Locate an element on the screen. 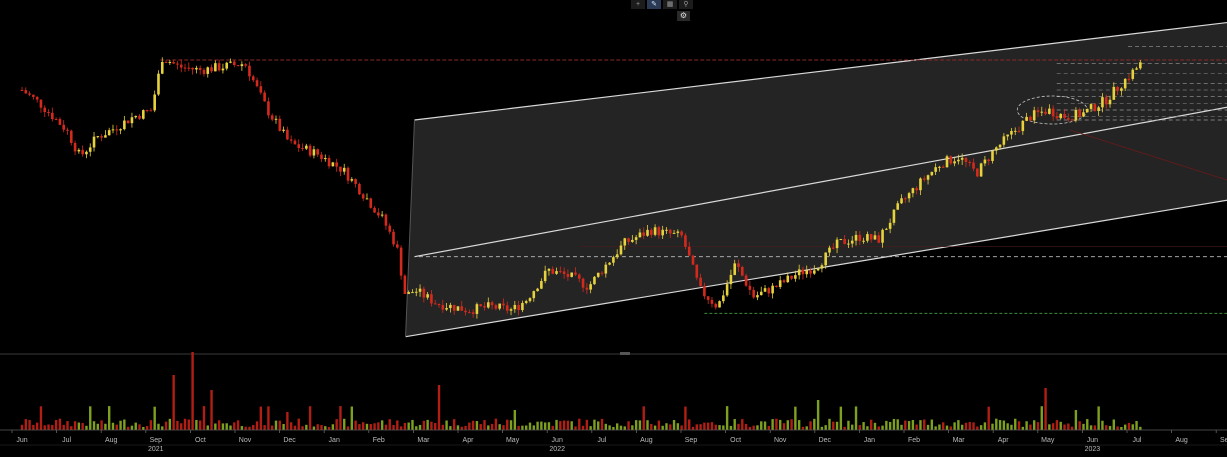  month-label-19: Jan is located at coordinates (869, 440).